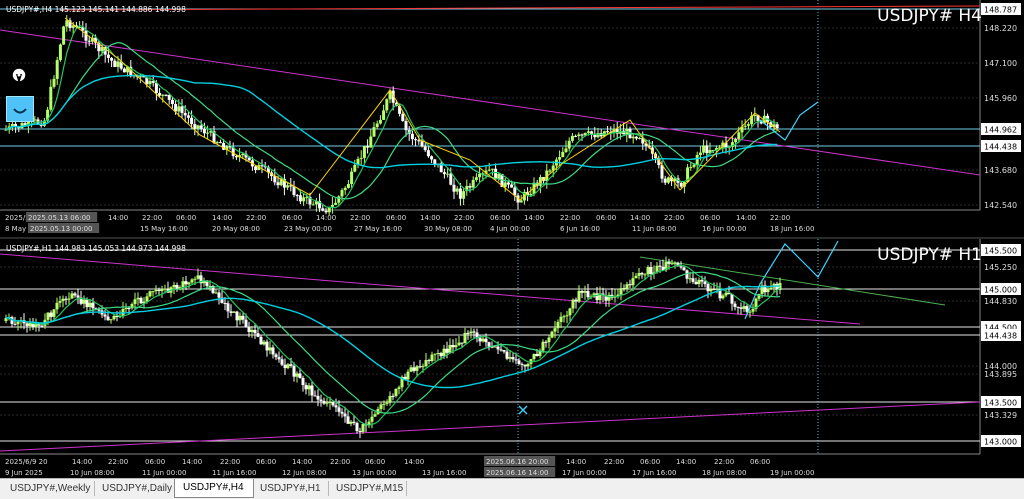 This screenshot has height=499, width=1024. Describe the element at coordinates (791, 280) in the screenshot. I see `projection-line` at that location.